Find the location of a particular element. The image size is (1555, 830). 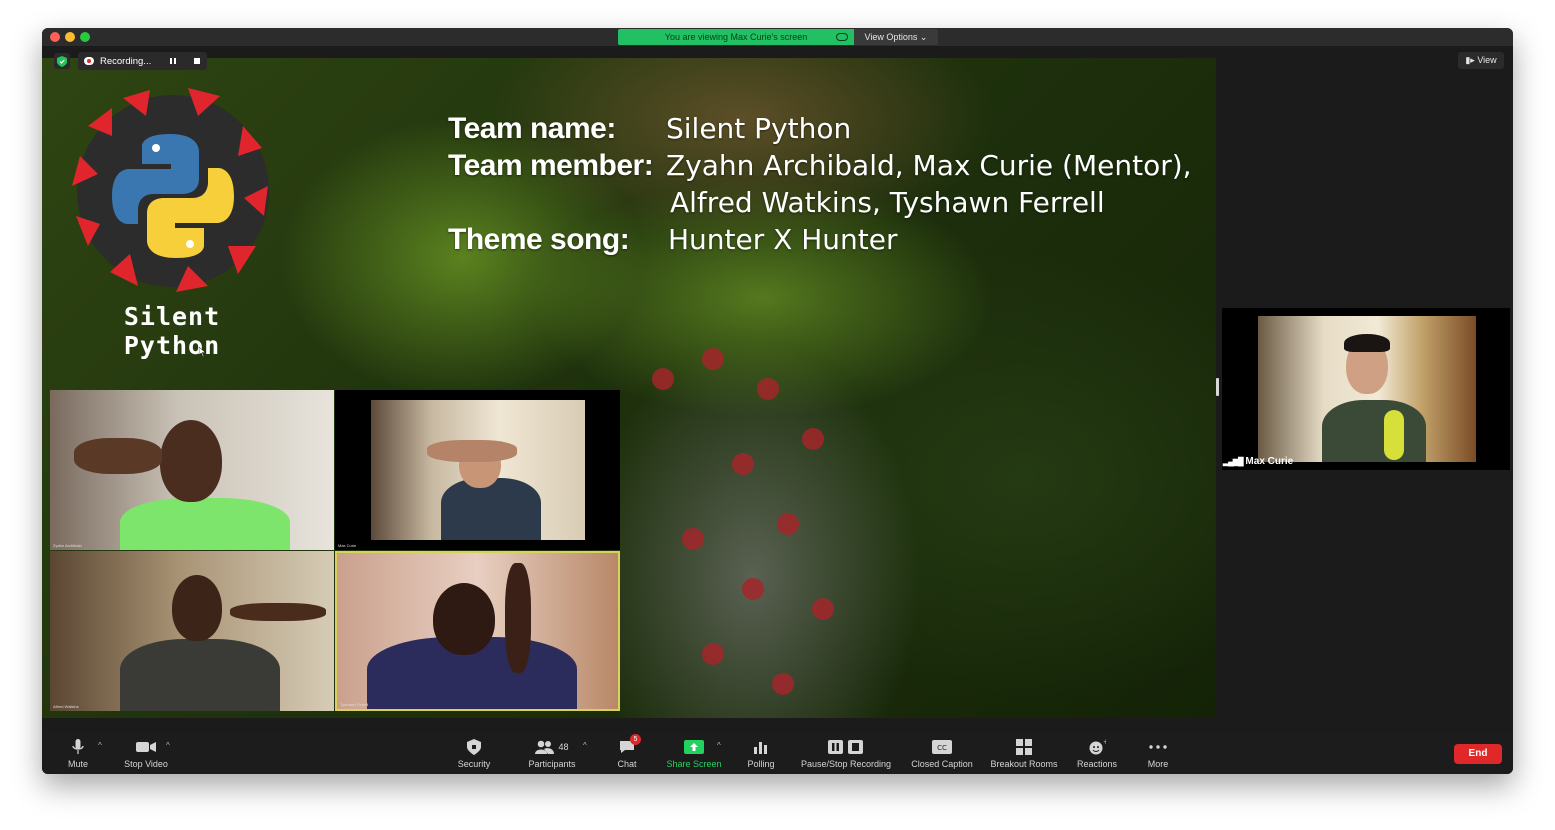

mute-button: Mute is located at coordinates (78, 753).